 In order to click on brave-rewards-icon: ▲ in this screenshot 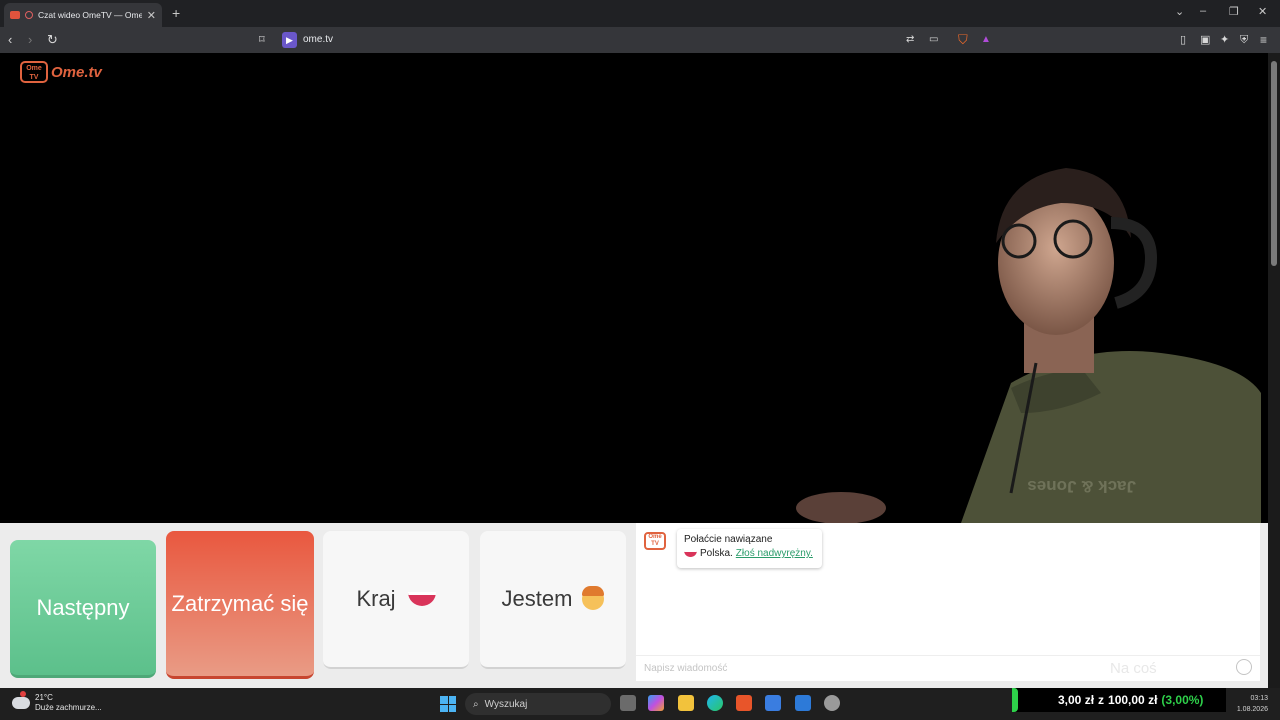, I will do `click(986, 40)`.